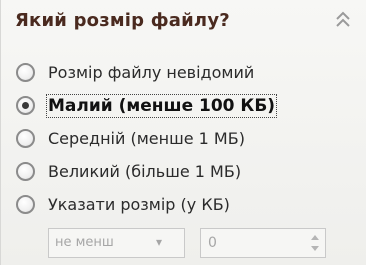 The width and height of the screenshot is (366, 265). I want to click on option-size-custom: Указати розмір (у КБ), so click(186, 204).